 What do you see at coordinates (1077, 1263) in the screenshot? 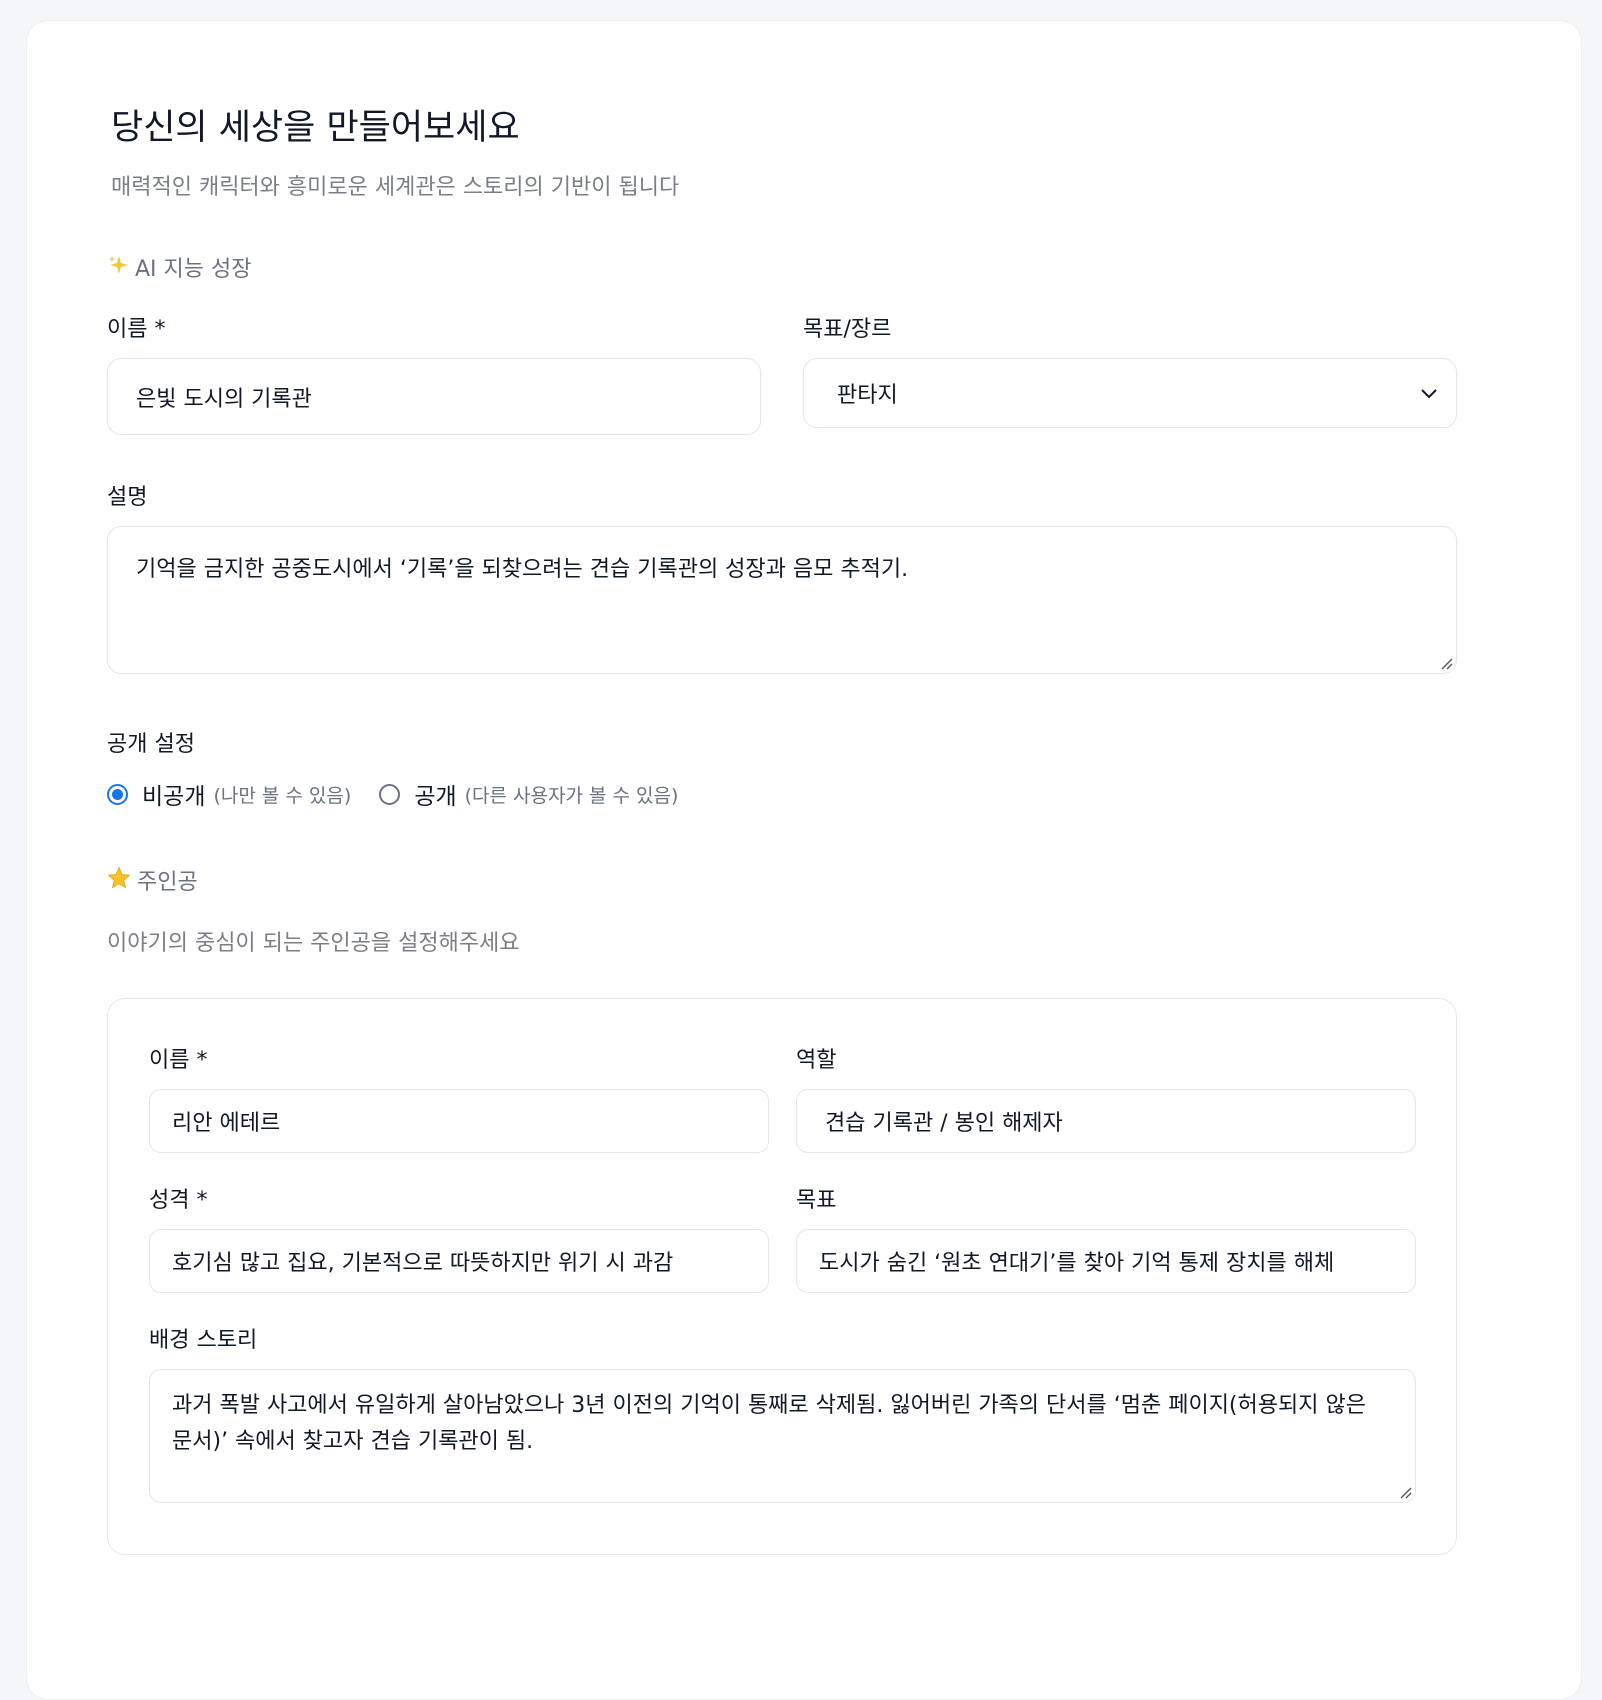
I see `goal-value: 도시가 숨긴 ‘원초 연대기’를 찾아 기억 통제 장치를 해체` at bounding box center [1077, 1263].